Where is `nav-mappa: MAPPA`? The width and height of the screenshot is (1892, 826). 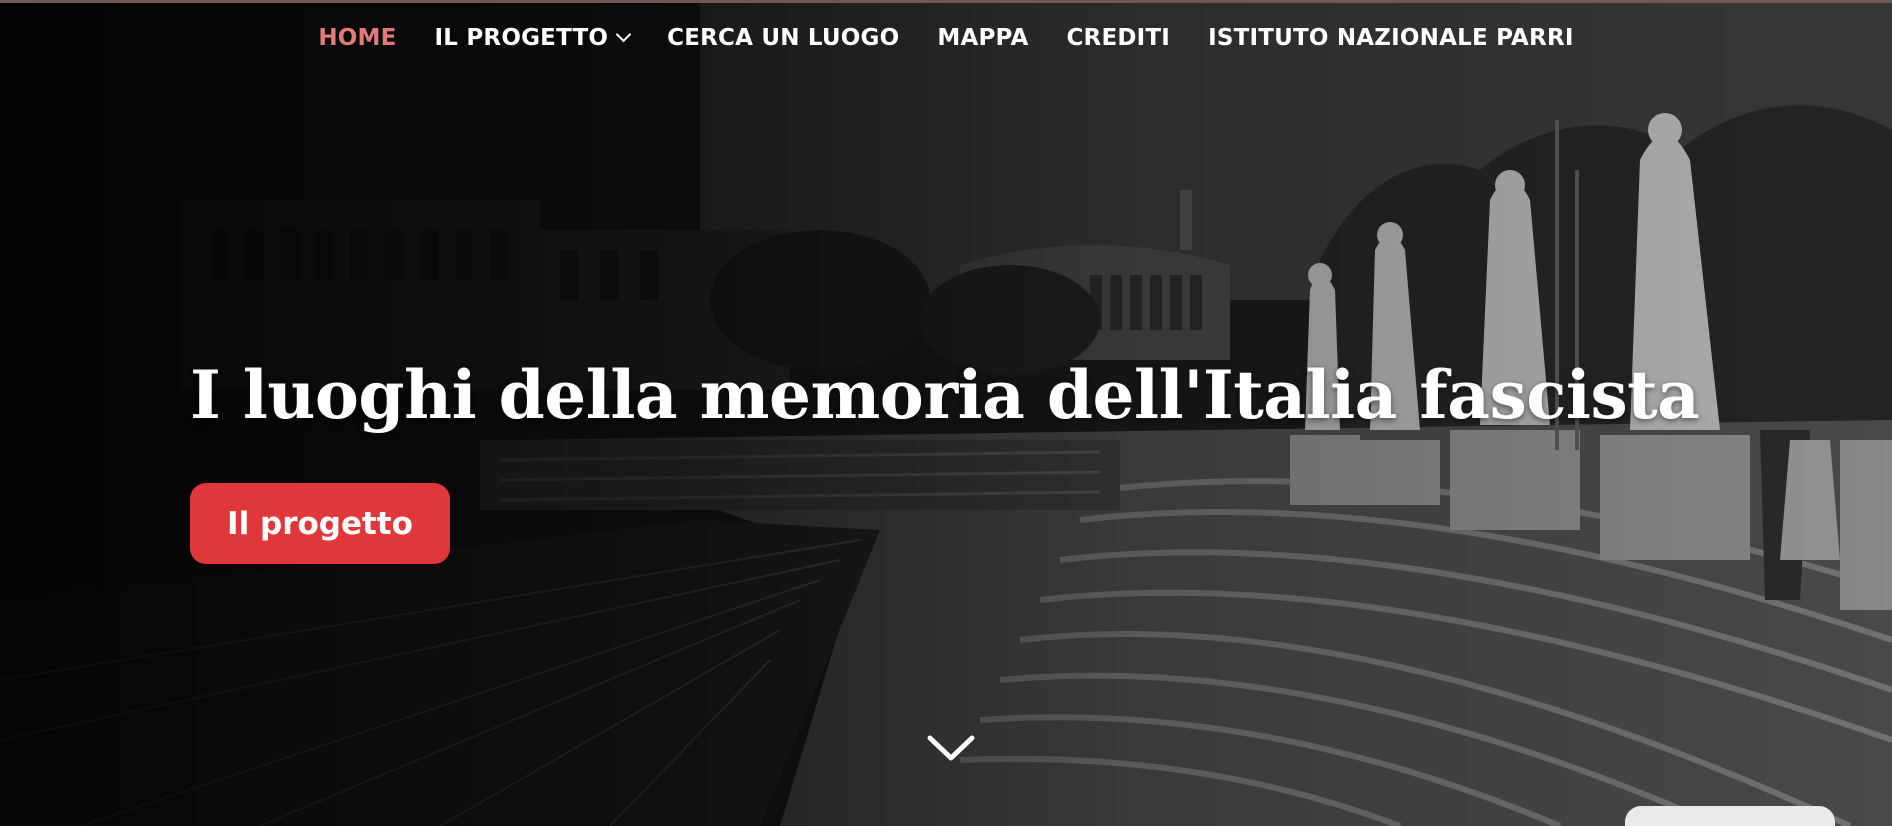
nav-mappa: MAPPA is located at coordinates (982, 38).